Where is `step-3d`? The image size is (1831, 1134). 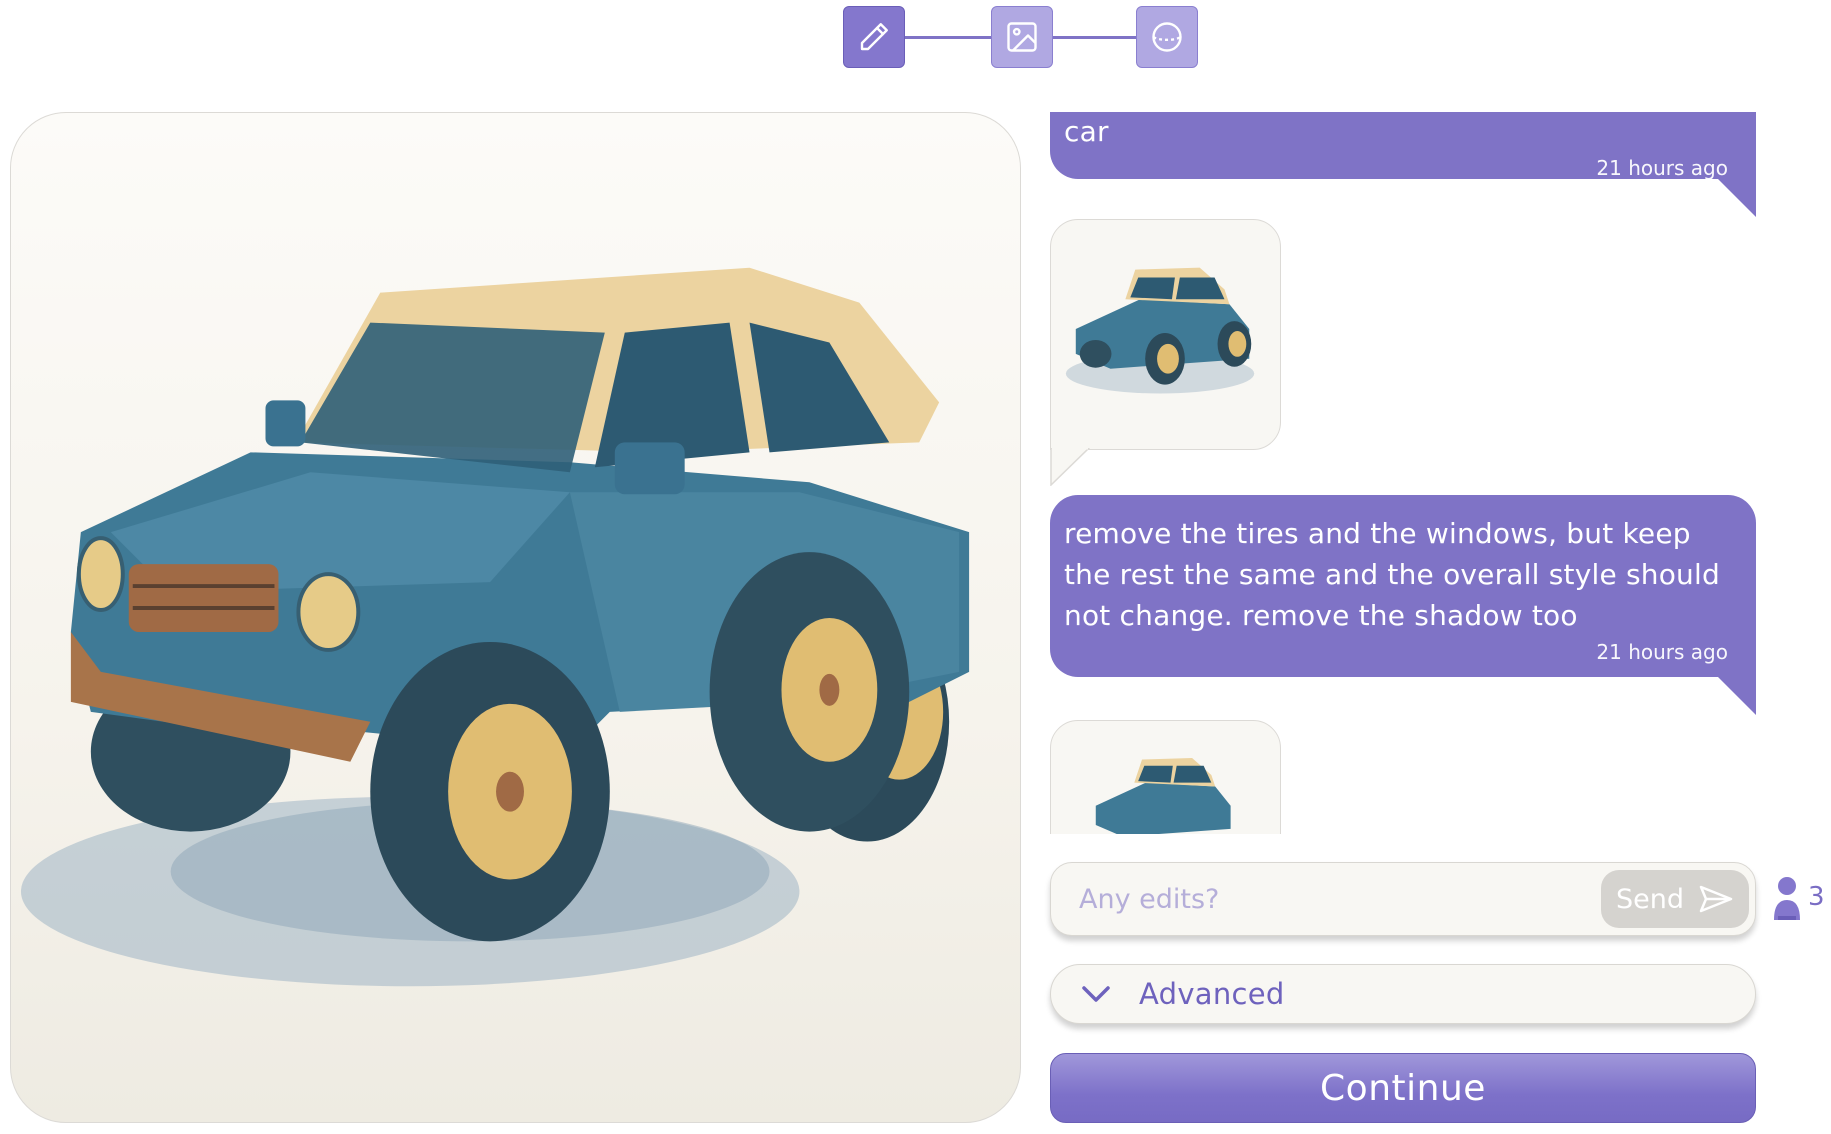 step-3d is located at coordinates (1167, 37).